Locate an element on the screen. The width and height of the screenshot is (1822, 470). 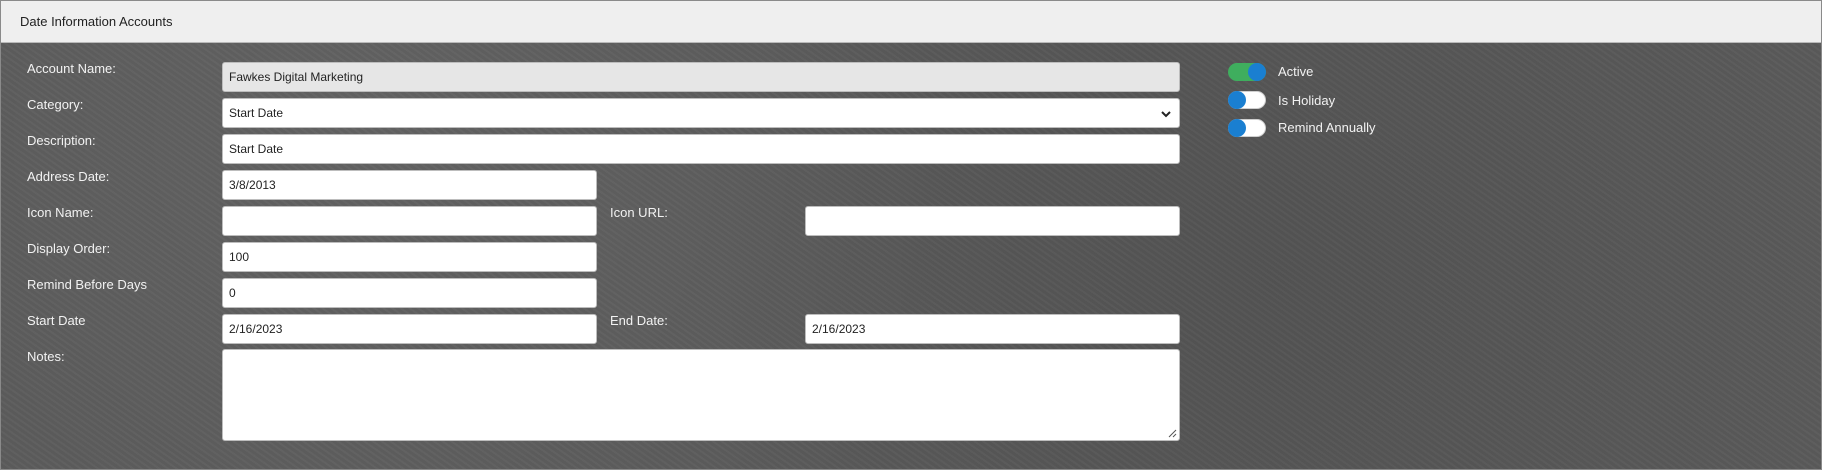
resize-grip-icon is located at coordinates (1172, 433).